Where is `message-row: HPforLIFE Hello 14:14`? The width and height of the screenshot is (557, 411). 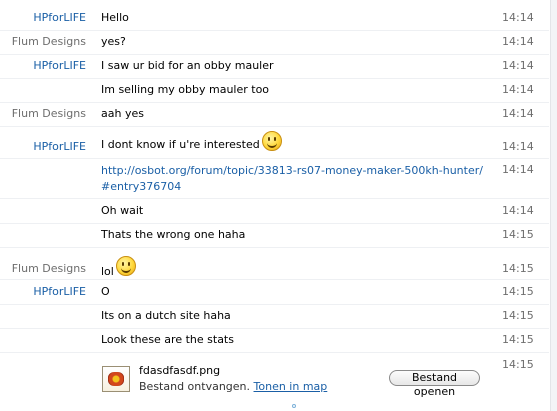 message-row: HPforLIFE Hello 14:14 is located at coordinates (274, 18).